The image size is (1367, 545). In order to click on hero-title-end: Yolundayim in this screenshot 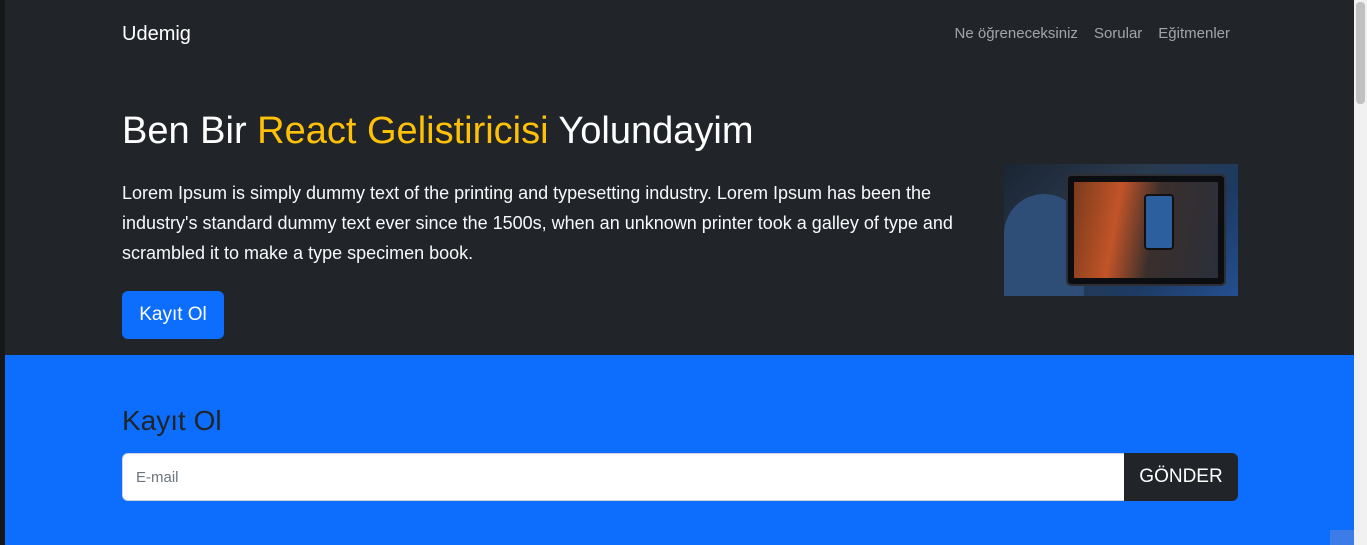, I will do `click(651, 131)`.